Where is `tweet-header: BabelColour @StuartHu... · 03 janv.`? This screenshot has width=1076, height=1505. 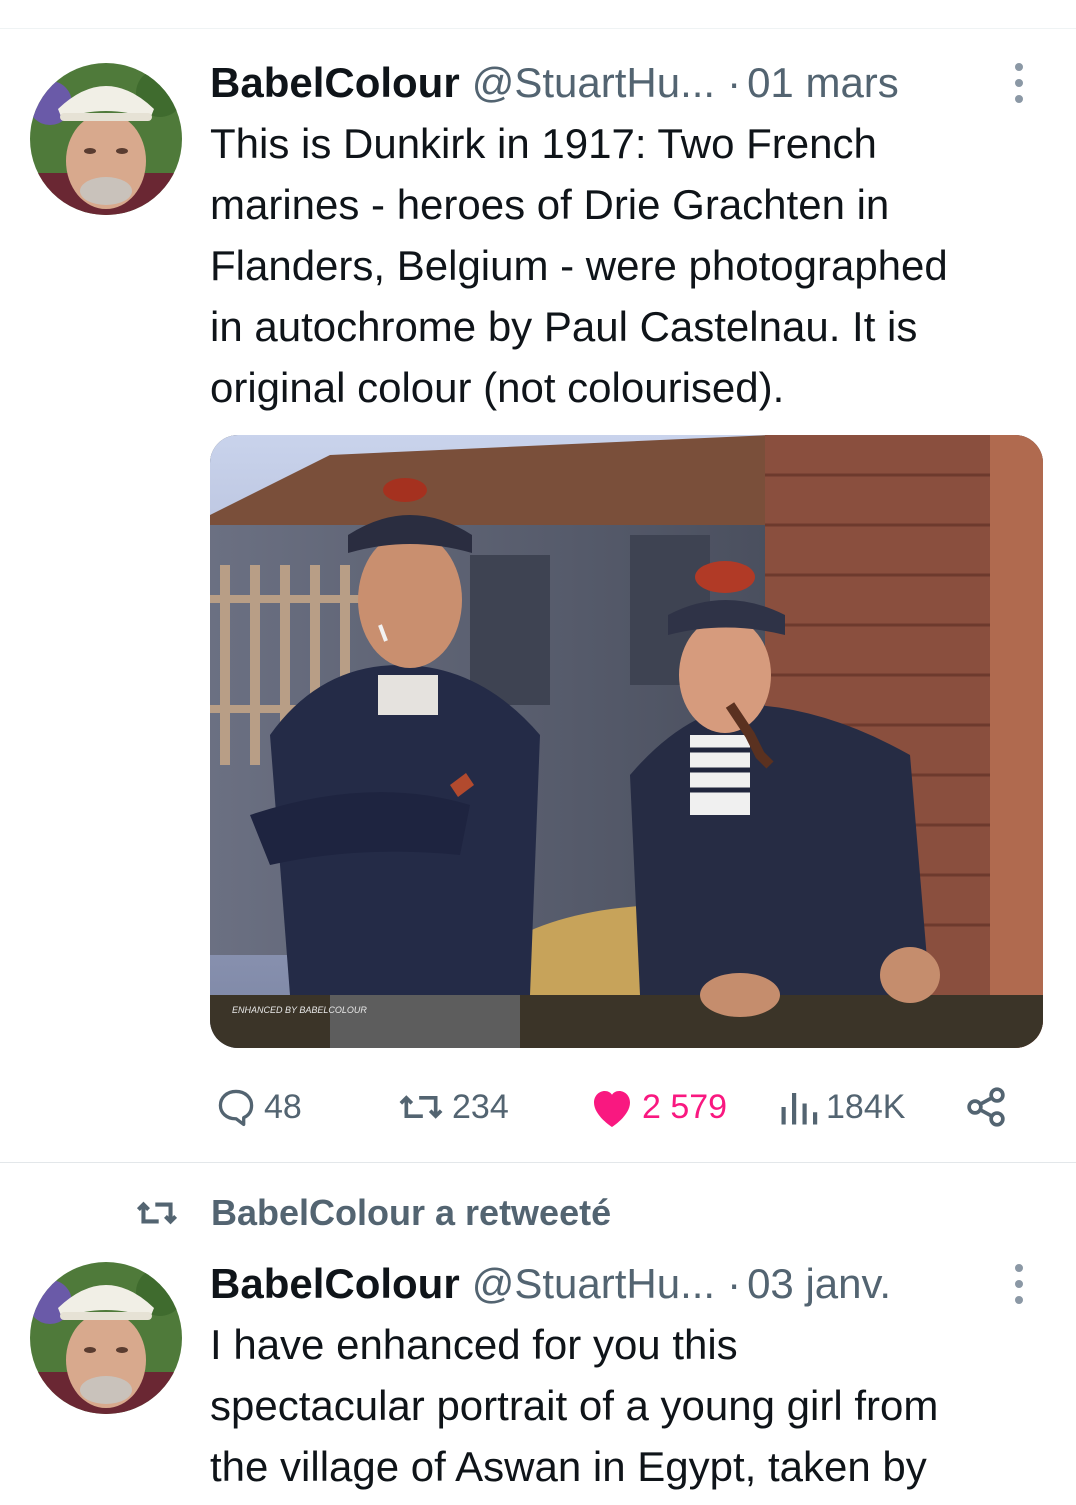
tweet-header: BabelColour @StuartHu... · 03 janv. is located at coordinates (550, 1284).